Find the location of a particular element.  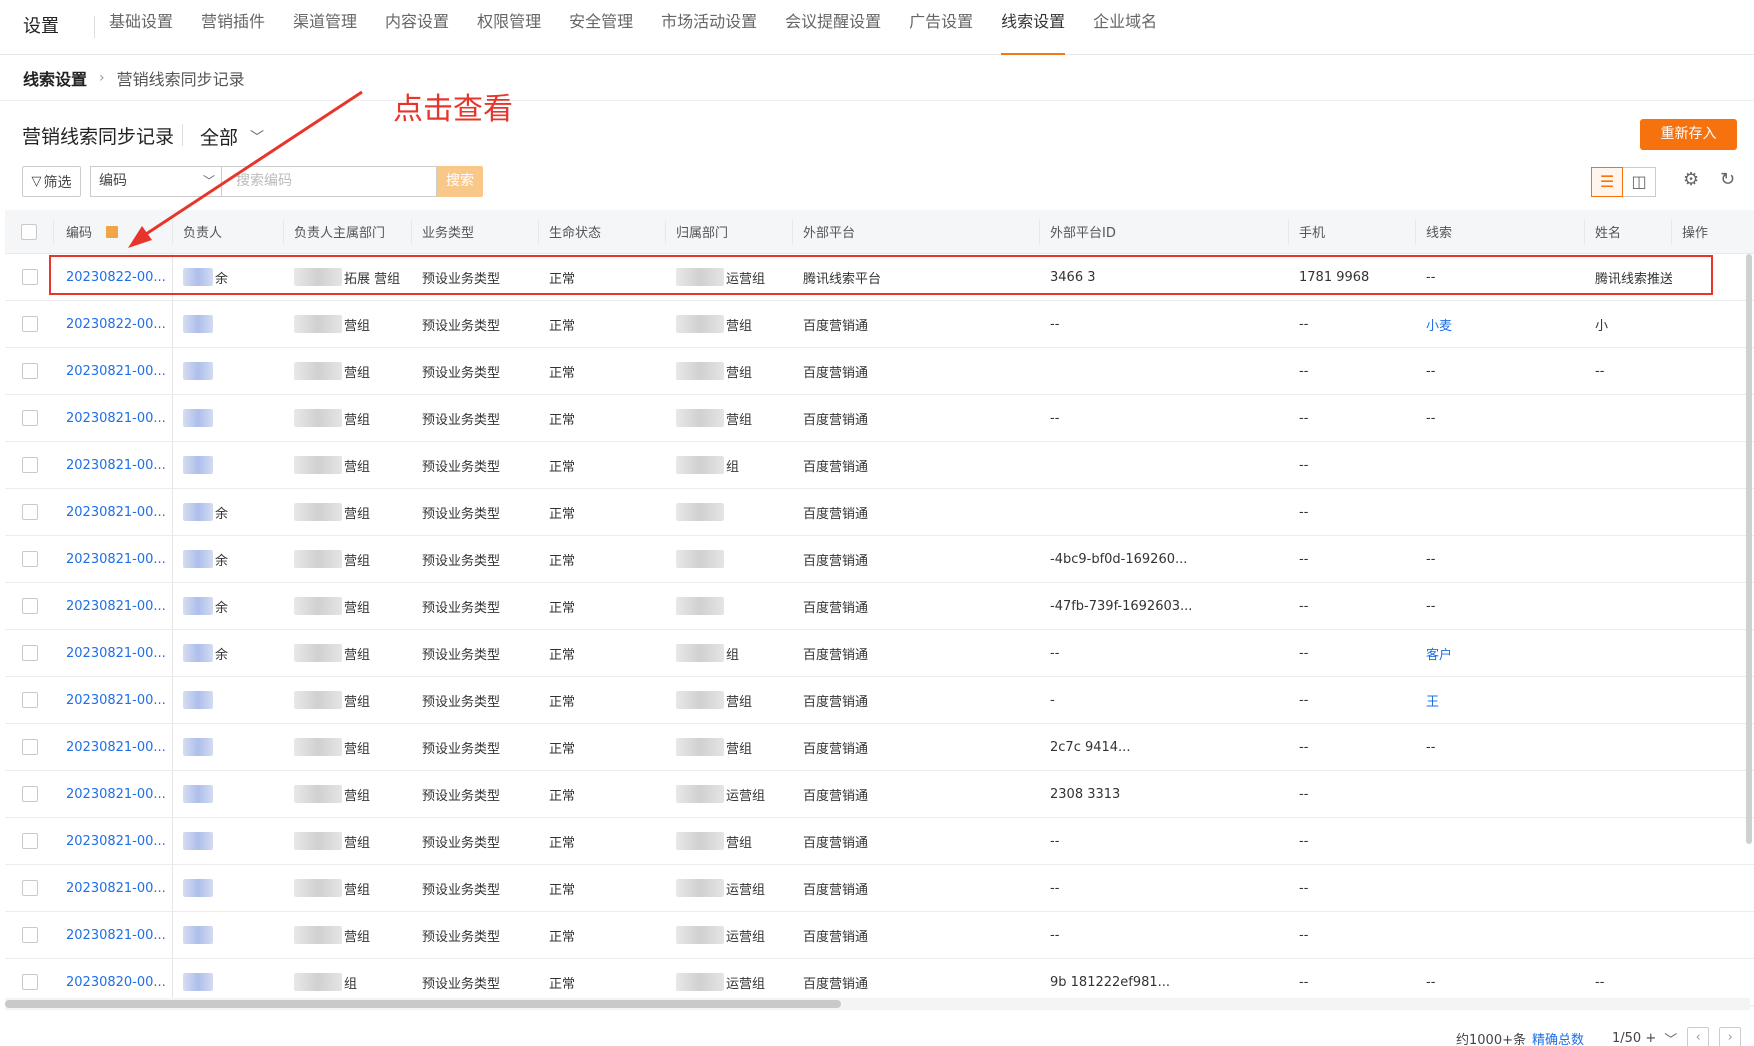

table-row: 20230821-00... 余 营组 预设业务类型 正常 组 百度营销通 -- -- 客户 is located at coordinates (879, 653).